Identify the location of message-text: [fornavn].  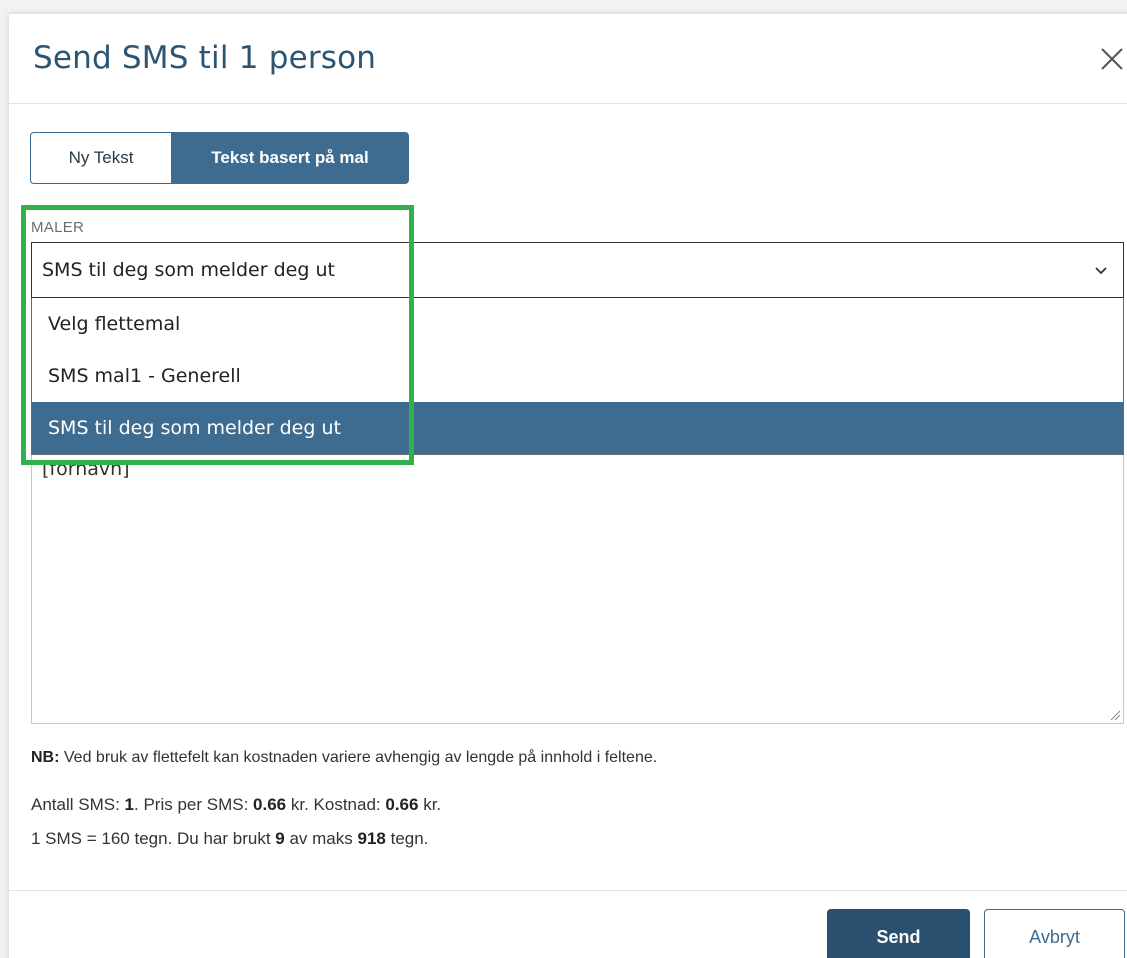
(86, 469).